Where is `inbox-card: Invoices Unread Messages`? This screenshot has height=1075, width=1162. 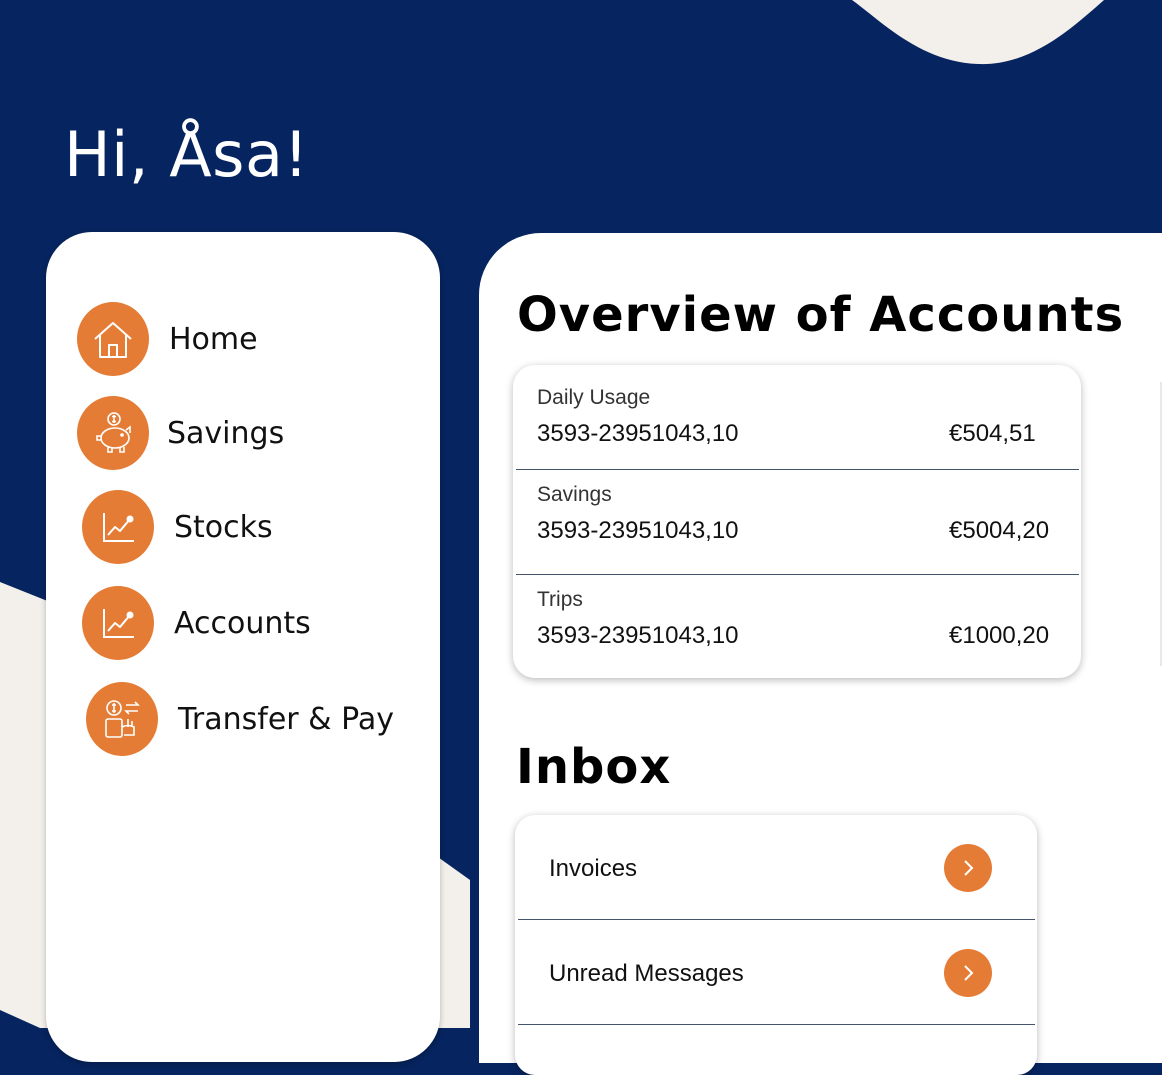 inbox-card: Invoices Unread Messages is located at coordinates (776, 945).